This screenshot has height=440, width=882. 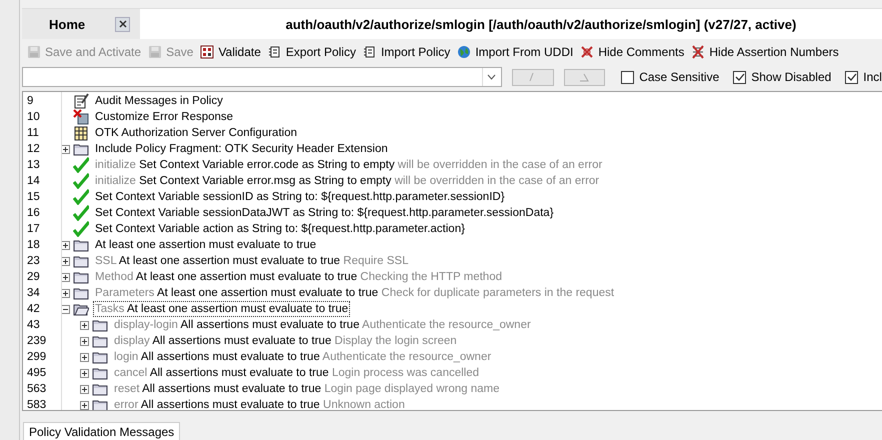 What do you see at coordinates (511, 24) in the screenshot?
I see `tab: auth/oauth/v2/authorize/smlogin [/auth/oauth/v2/authorize/smlogin] (v27/27, active)` at bounding box center [511, 24].